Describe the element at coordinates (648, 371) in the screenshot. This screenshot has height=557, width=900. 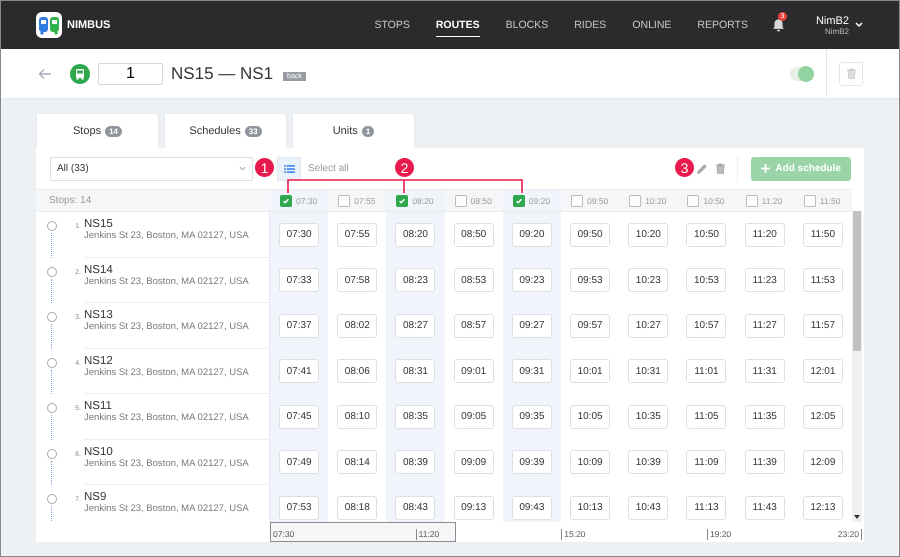
I see `time-field: 10:31` at that location.